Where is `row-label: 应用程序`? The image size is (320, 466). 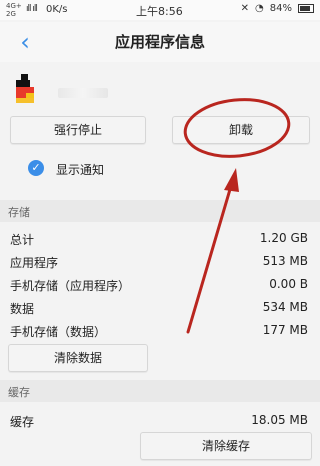
row-label: 应用程序 is located at coordinates (34, 263).